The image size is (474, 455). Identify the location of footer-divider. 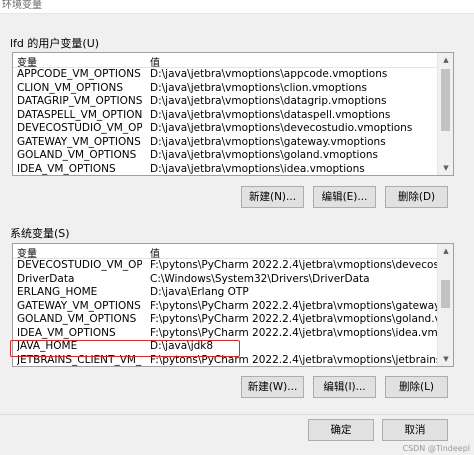
(237, 414).